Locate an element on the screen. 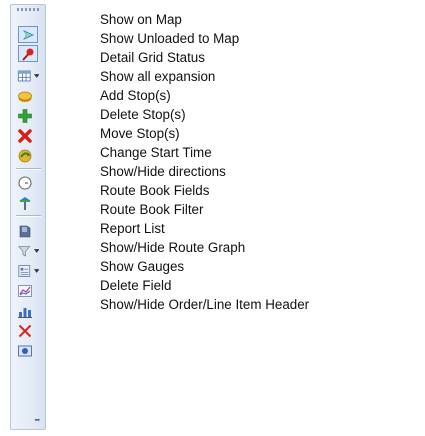 The height and width of the screenshot is (436, 425). show-on-map-icon is located at coordinates (28, 34).